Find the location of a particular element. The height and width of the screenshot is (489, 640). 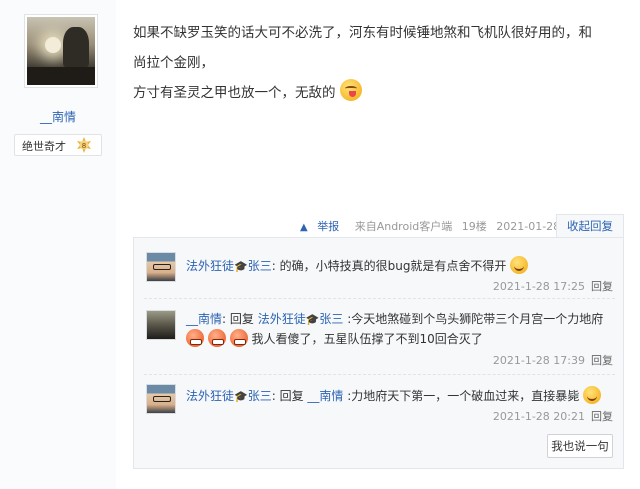

author-avatar is located at coordinates (61, 51).